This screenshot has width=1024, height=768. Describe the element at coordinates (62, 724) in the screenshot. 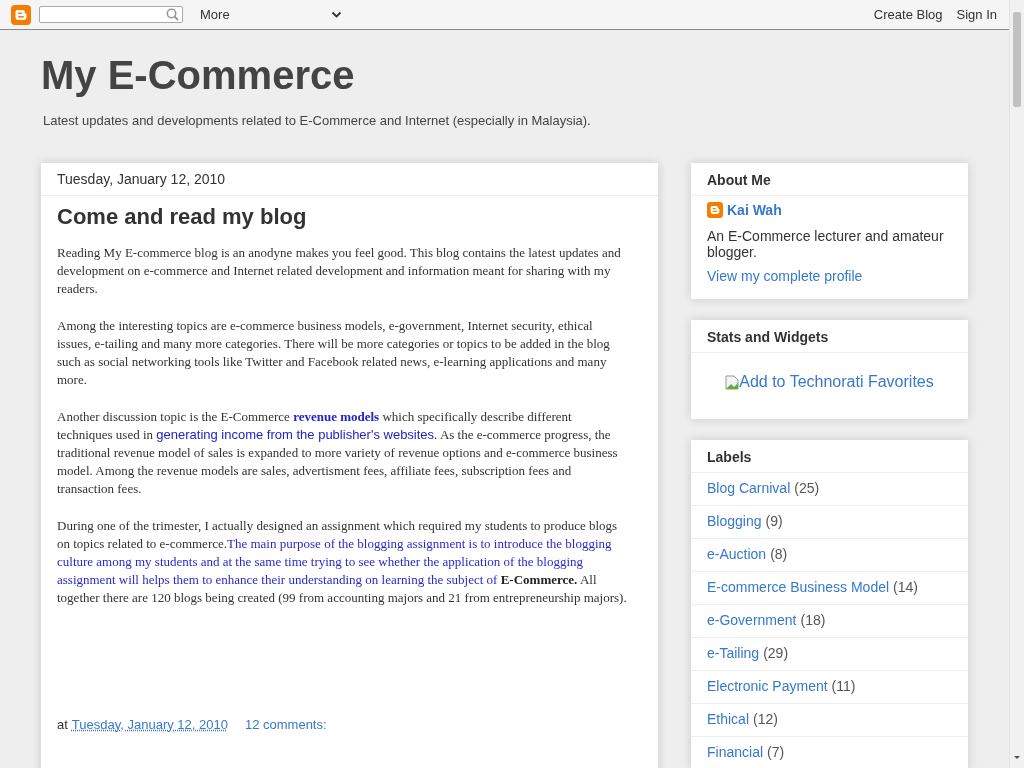

I see `byline-label: at` at that location.